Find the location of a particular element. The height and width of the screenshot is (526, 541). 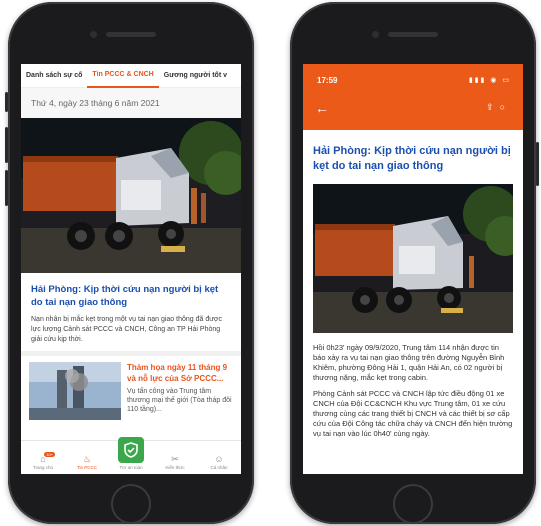

nav-fire-news: ♨ Tin PCCC is located at coordinates (87, 462).